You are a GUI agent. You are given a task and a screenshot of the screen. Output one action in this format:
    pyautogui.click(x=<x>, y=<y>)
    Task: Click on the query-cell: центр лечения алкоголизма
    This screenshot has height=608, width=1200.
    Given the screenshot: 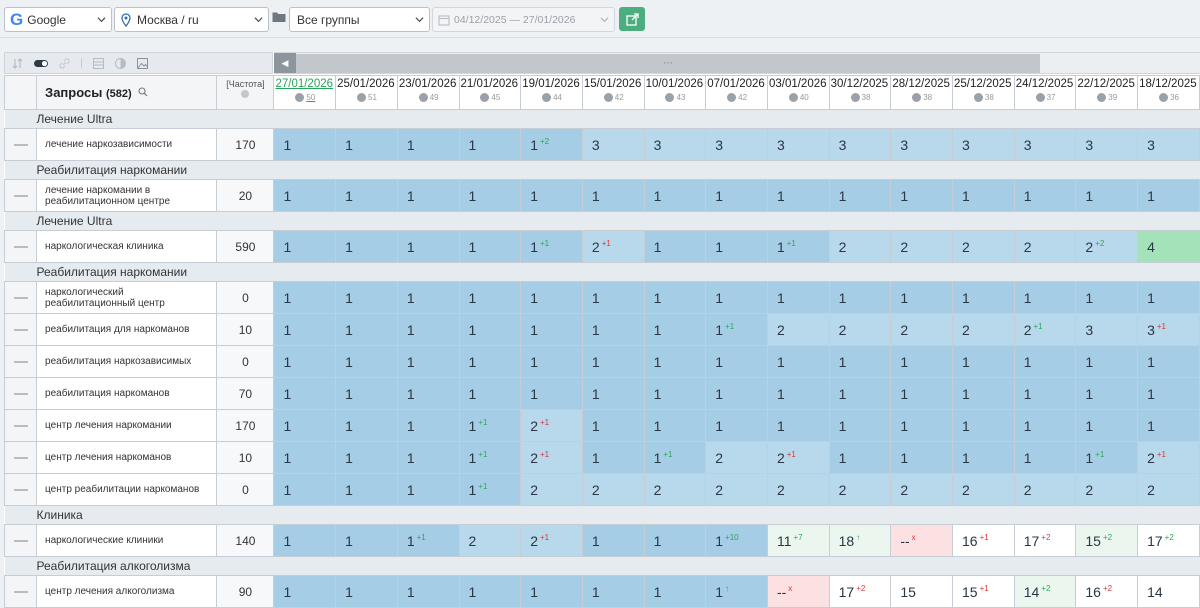 What is the action you would take?
    pyautogui.click(x=127, y=591)
    